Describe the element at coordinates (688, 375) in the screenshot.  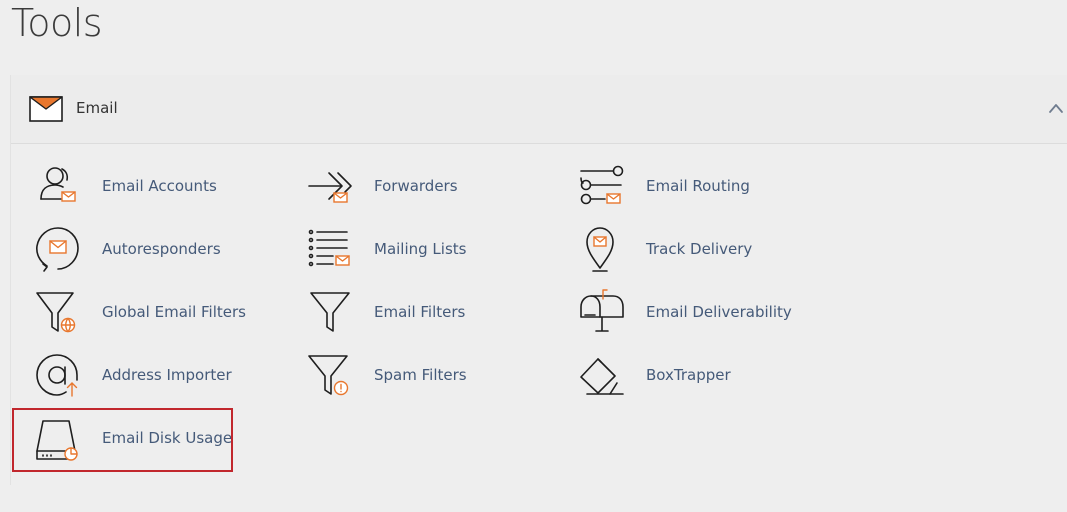
I see `tool-label: BoxTrapper` at that location.